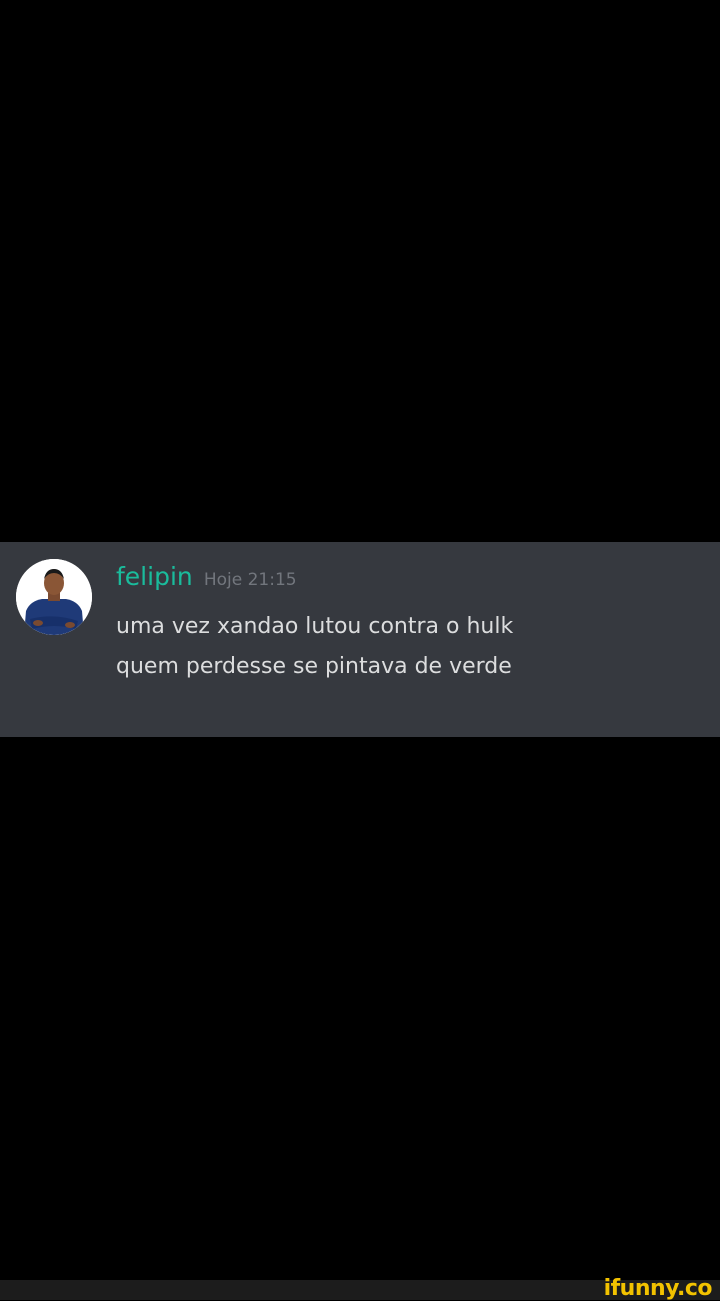 The height and width of the screenshot is (1301, 720). I want to click on avatar, so click(54, 597).